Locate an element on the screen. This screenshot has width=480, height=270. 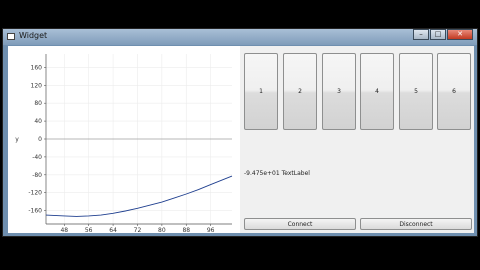
app-icon is located at coordinates (11, 36).